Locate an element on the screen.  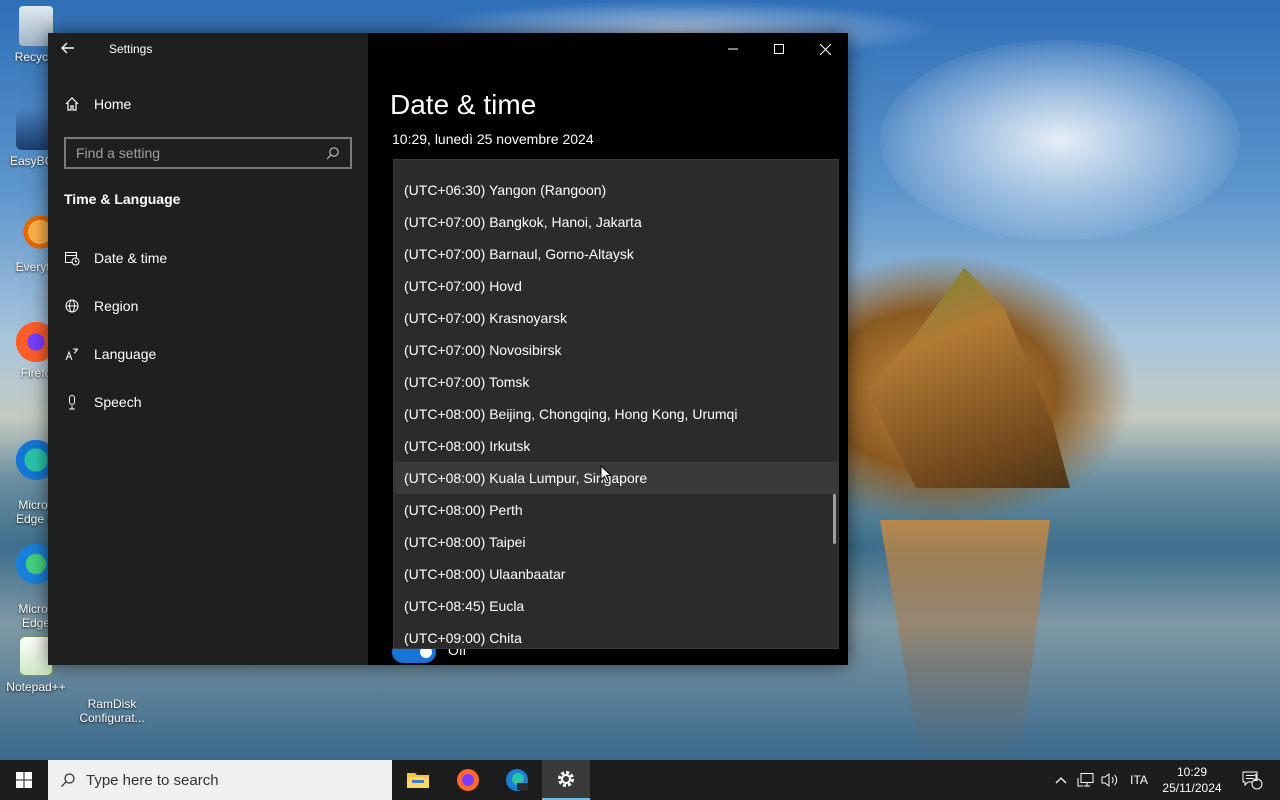
network-icon is located at coordinates (1085, 780).